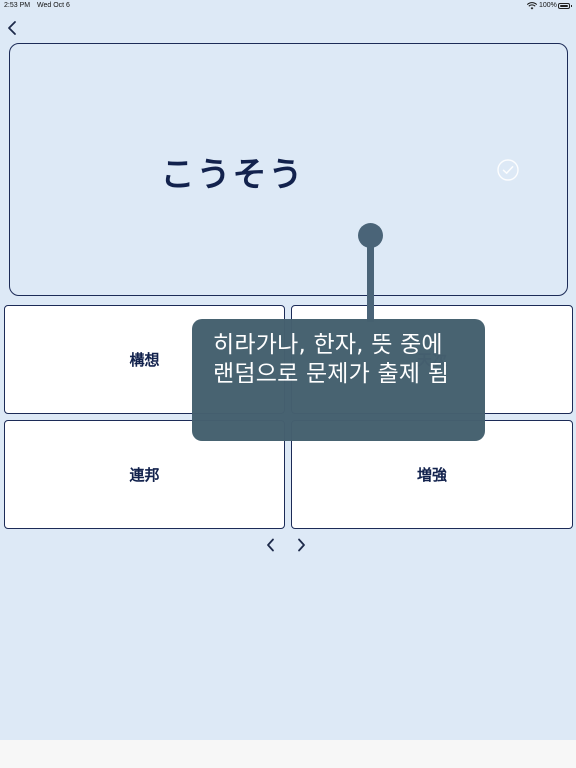  I want to click on tooltip-pointer-line, so click(370, 281).